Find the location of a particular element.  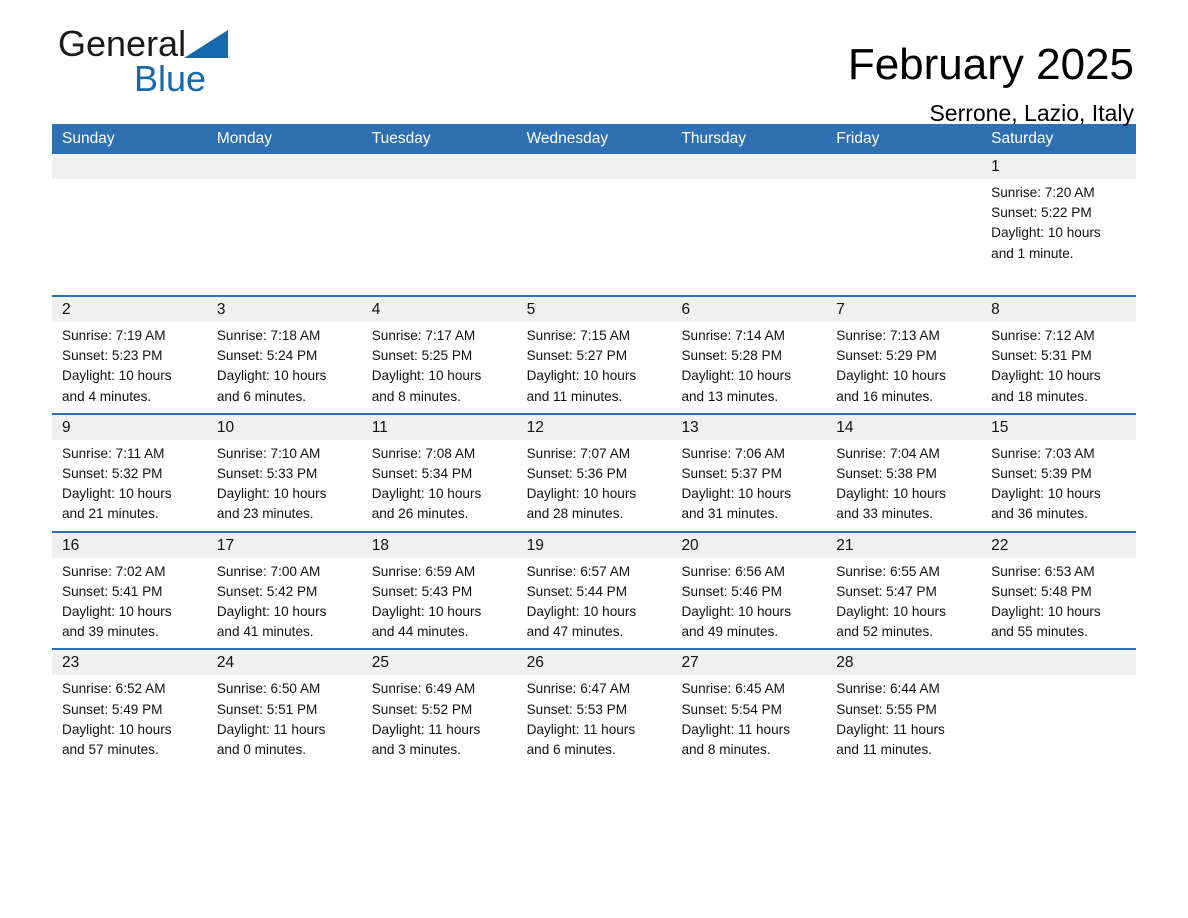

sunrise-text: Sunrise: 6:53 AM is located at coordinates (1043, 571).